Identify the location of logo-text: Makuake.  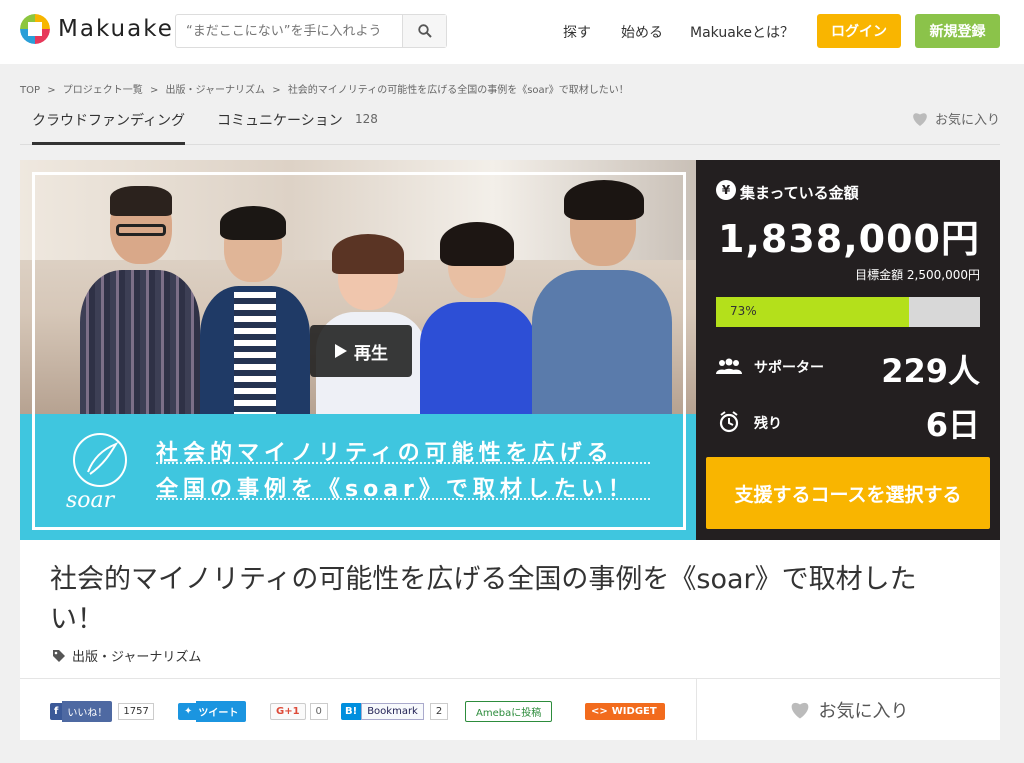
(116, 29).